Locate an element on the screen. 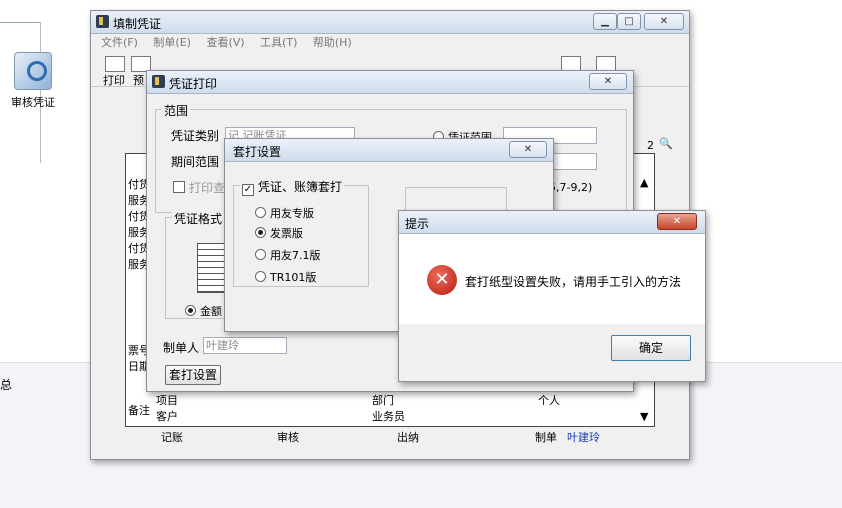 The height and width of the screenshot is (508, 842). scroll-down-arrow: ▼ is located at coordinates (644, 416).